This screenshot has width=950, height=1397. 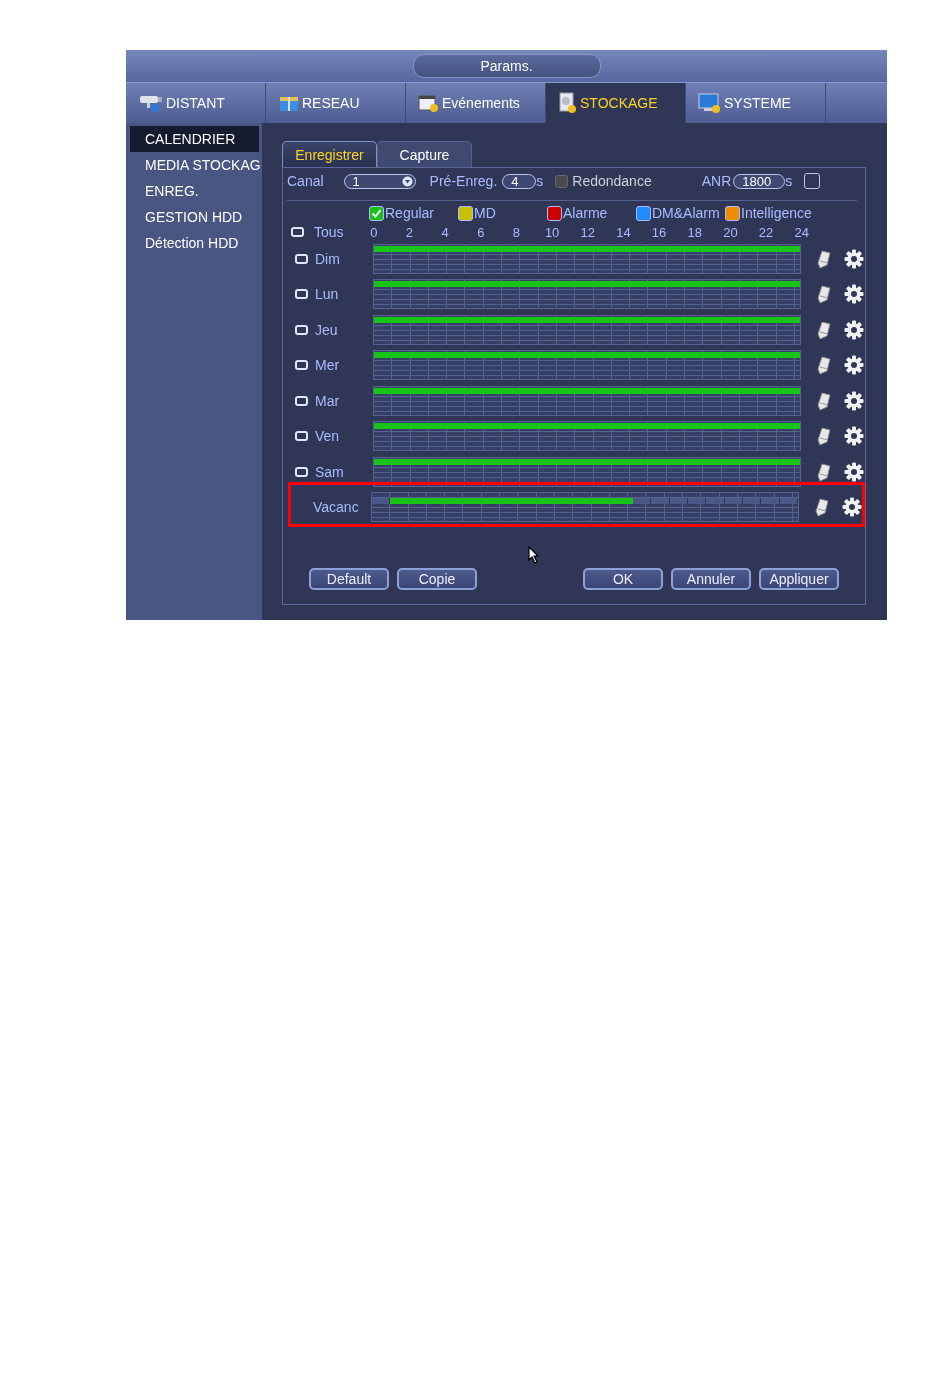 What do you see at coordinates (194, 165) in the screenshot?
I see `sidebar-item: MEDIA STOCKAG` at bounding box center [194, 165].